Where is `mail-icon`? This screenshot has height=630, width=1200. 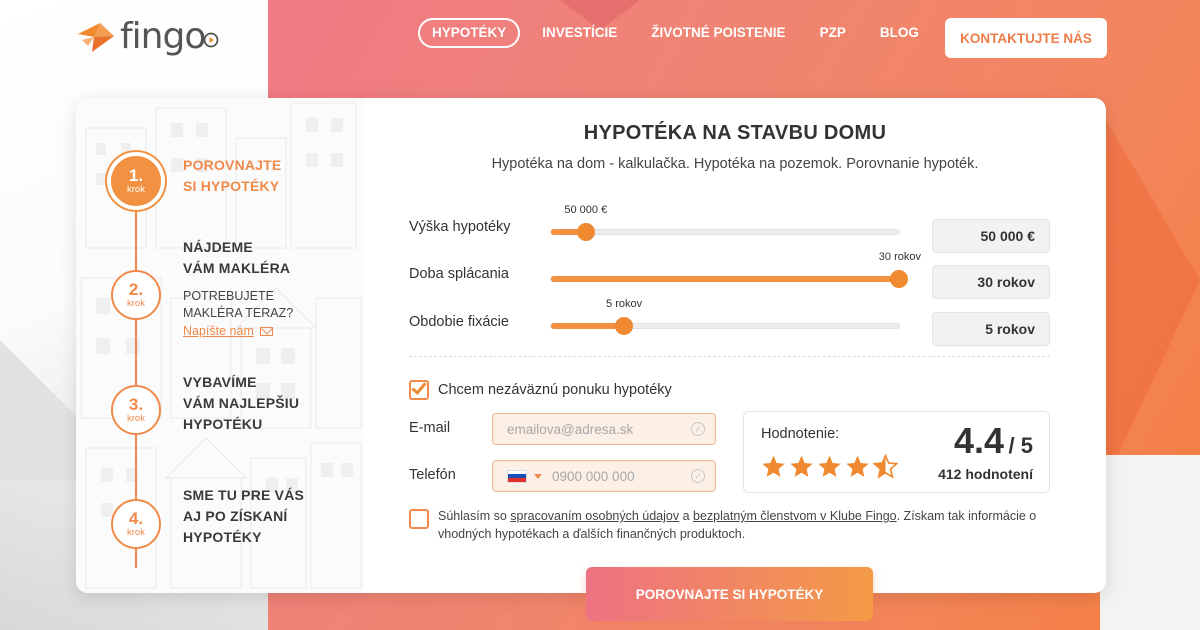 mail-icon is located at coordinates (266, 332).